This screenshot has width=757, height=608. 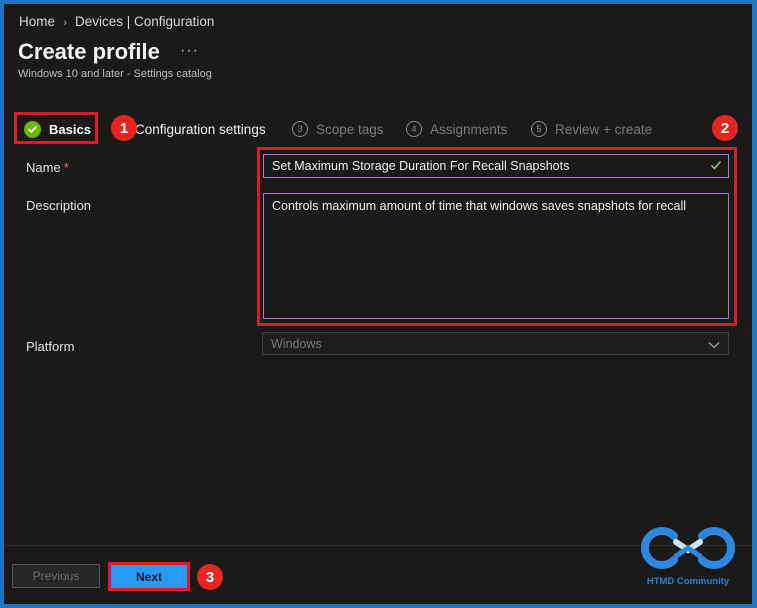 What do you see at coordinates (59, 205) in the screenshot?
I see `description-label: Description` at bounding box center [59, 205].